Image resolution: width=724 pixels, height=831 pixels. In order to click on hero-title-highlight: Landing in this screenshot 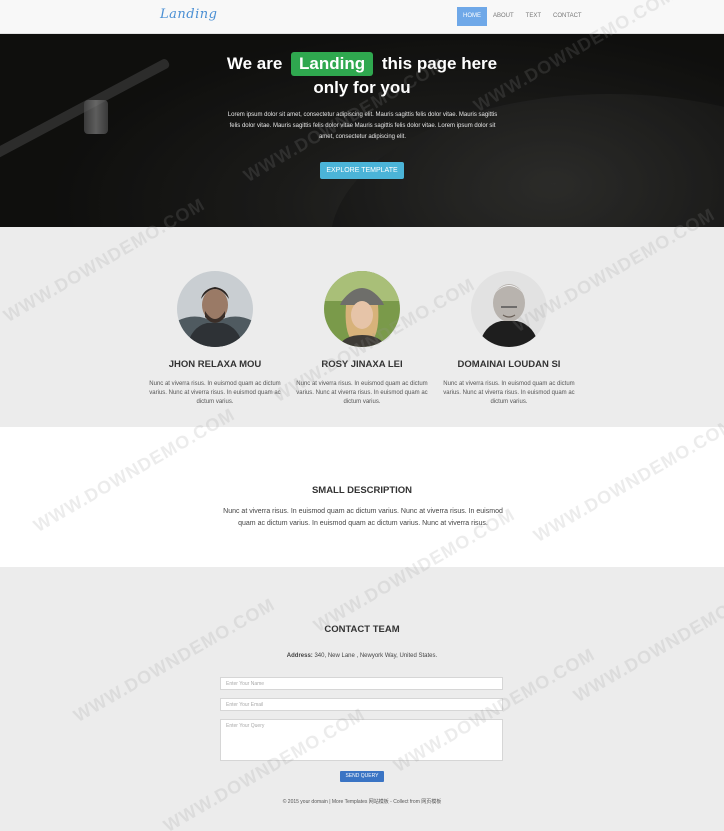, I will do `click(332, 64)`.